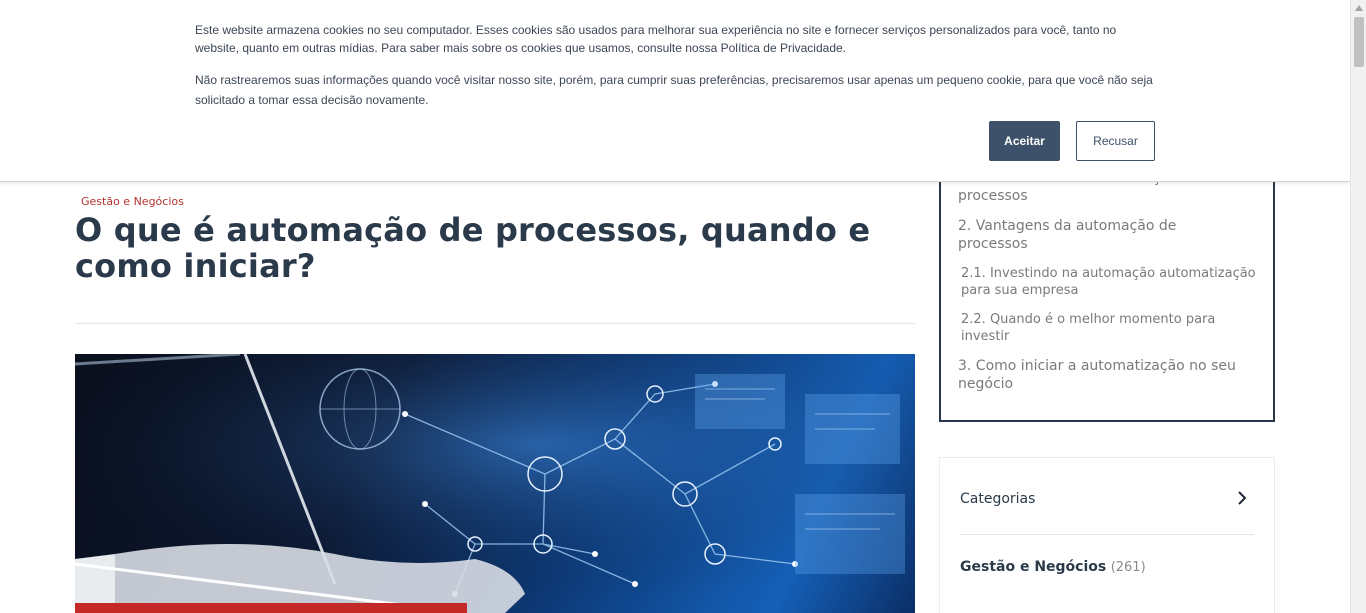 The image size is (1366, 613). I want to click on category-count: (261), so click(1128, 567).